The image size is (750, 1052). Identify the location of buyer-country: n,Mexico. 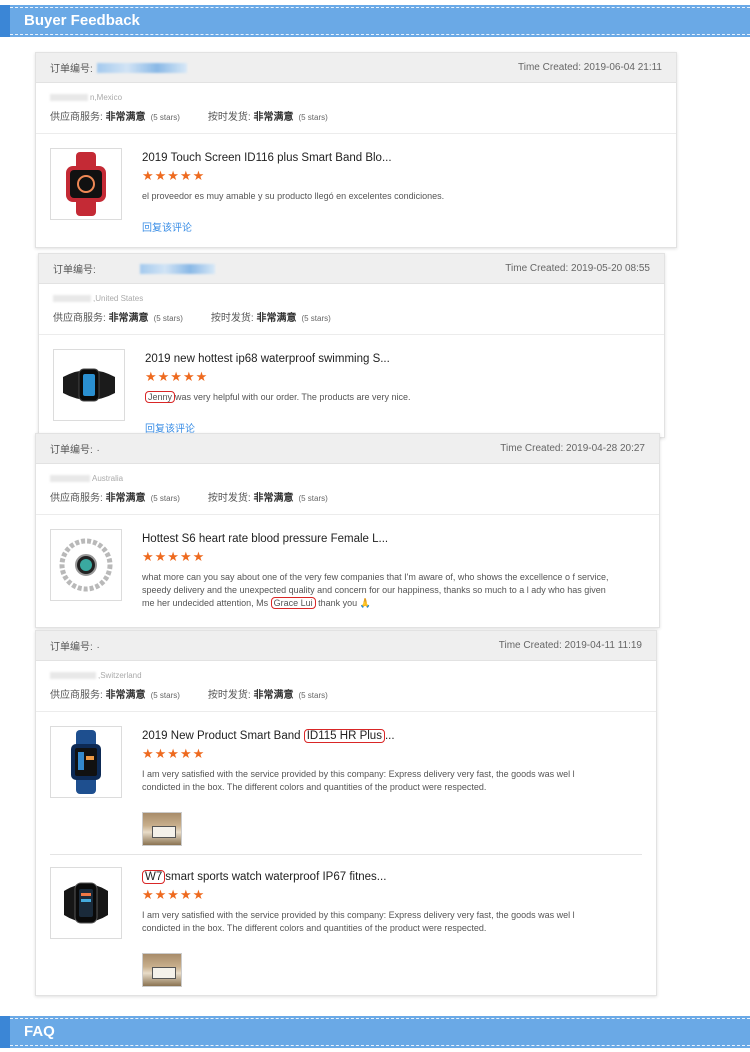
(356, 97).